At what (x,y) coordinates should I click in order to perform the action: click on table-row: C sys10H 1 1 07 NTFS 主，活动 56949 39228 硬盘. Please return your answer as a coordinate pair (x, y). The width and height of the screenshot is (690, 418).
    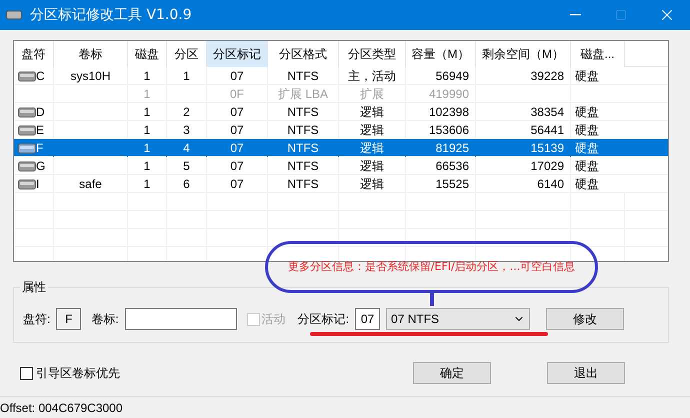
    Looking at the image, I should click on (341, 76).